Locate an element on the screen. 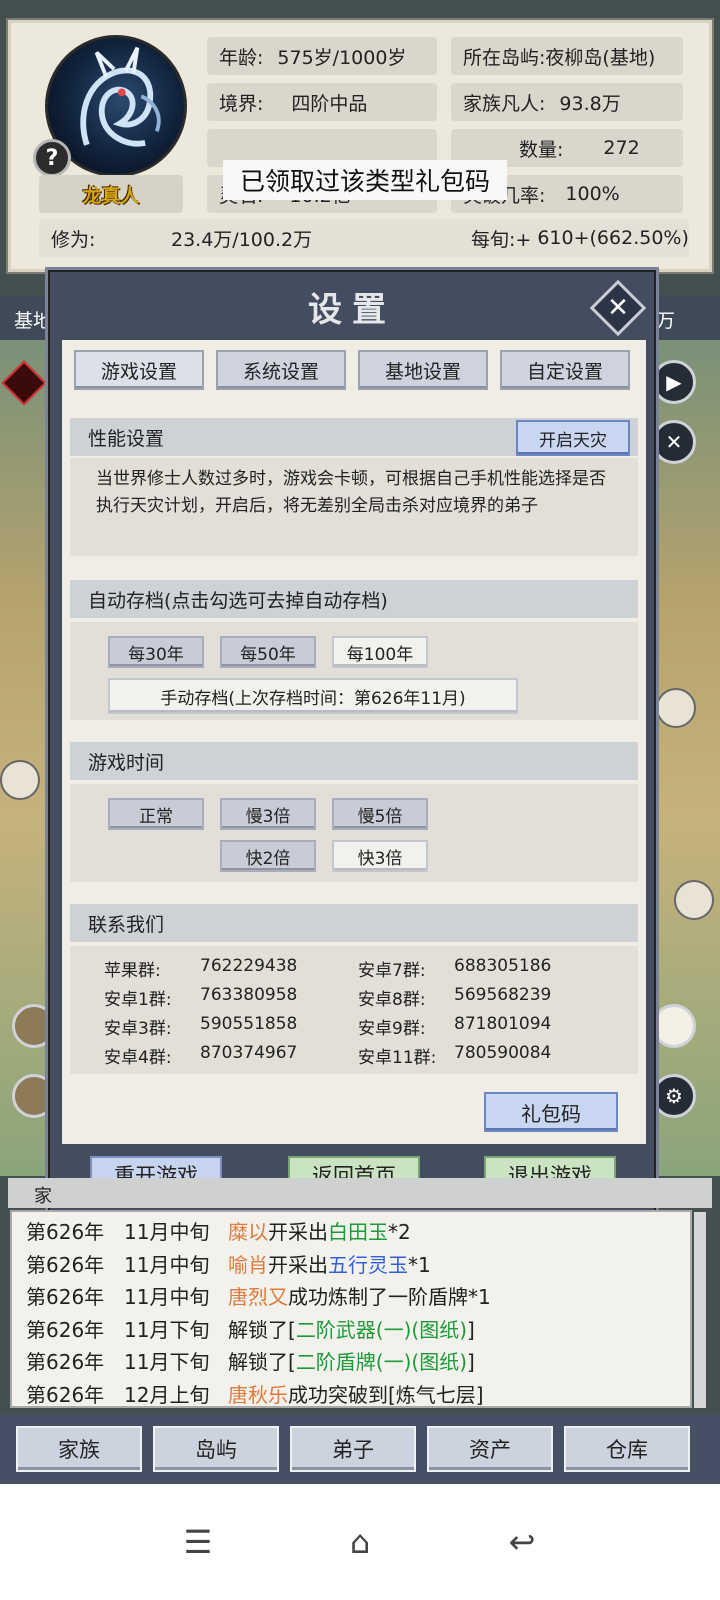  log-period: 11月下旬 is located at coordinates (167, 1329).